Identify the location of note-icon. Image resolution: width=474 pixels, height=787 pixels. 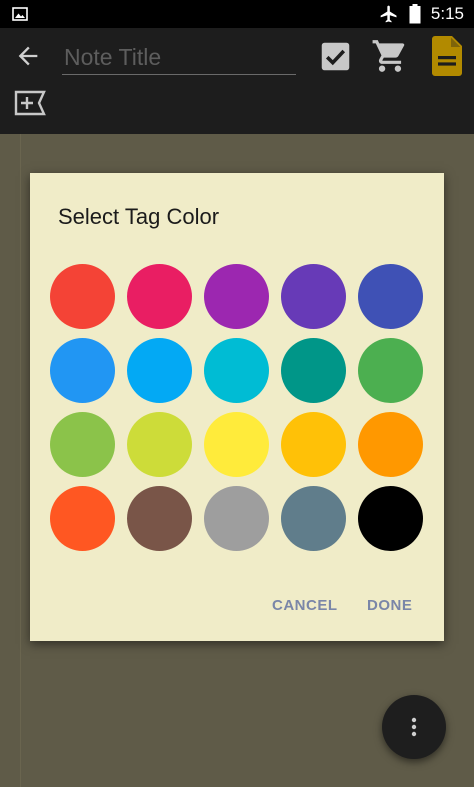
(447, 56).